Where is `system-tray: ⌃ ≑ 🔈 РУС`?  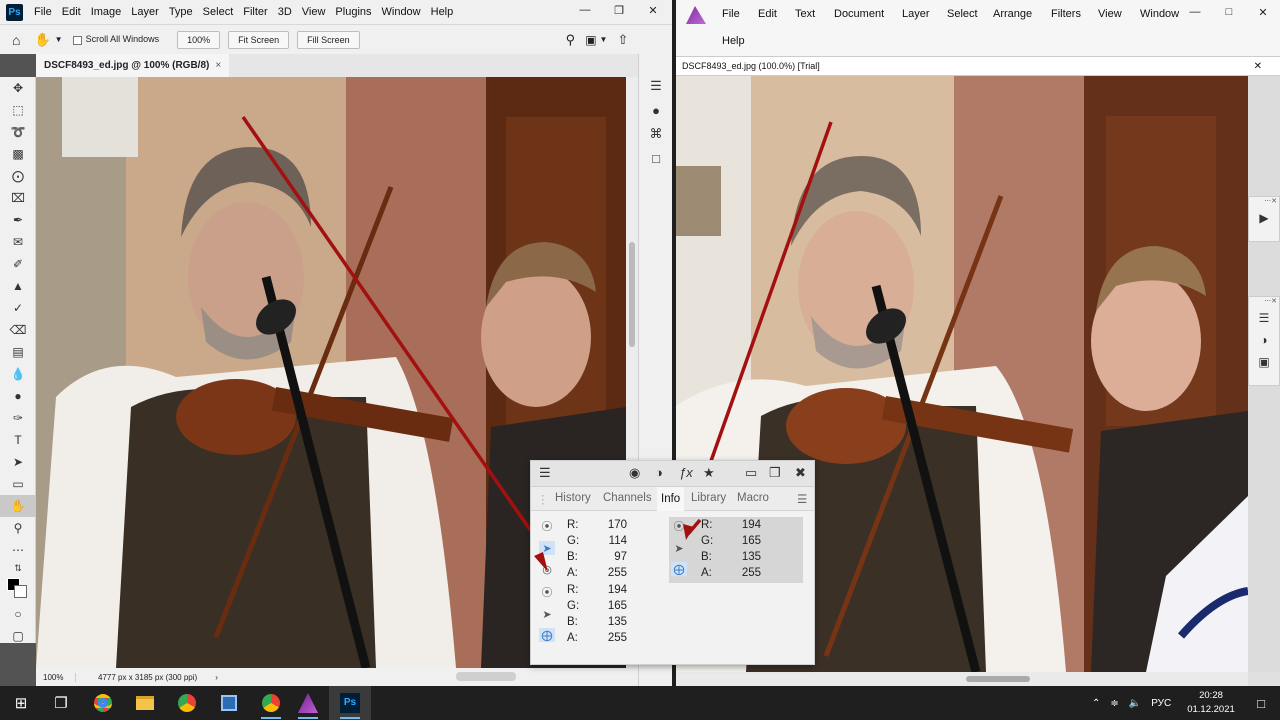
system-tray: ⌃ ≑ 🔈 РУС is located at coordinates (1131, 703).